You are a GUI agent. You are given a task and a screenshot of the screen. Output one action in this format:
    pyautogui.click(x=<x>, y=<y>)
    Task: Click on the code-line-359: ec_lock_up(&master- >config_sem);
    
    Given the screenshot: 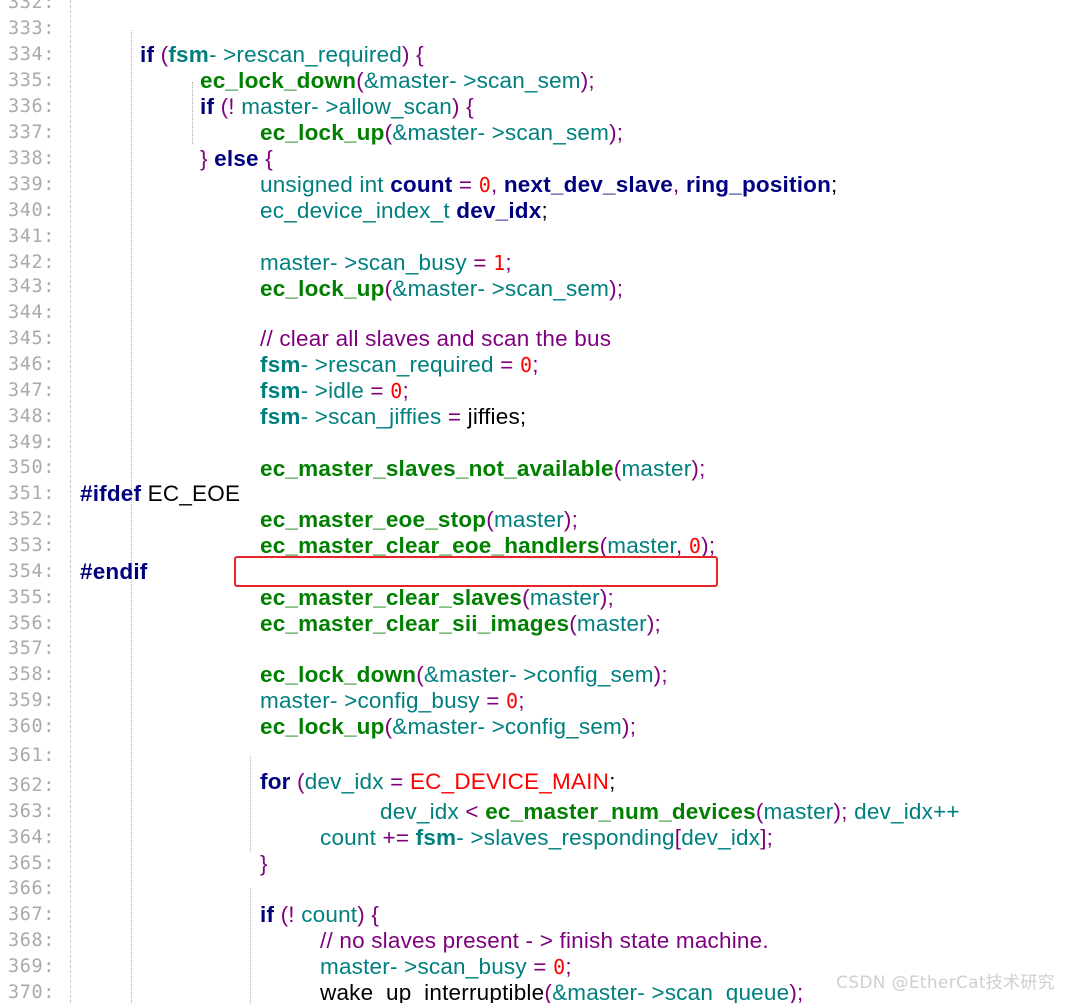 What is the action you would take?
    pyautogui.click(x=448, y=726)
    